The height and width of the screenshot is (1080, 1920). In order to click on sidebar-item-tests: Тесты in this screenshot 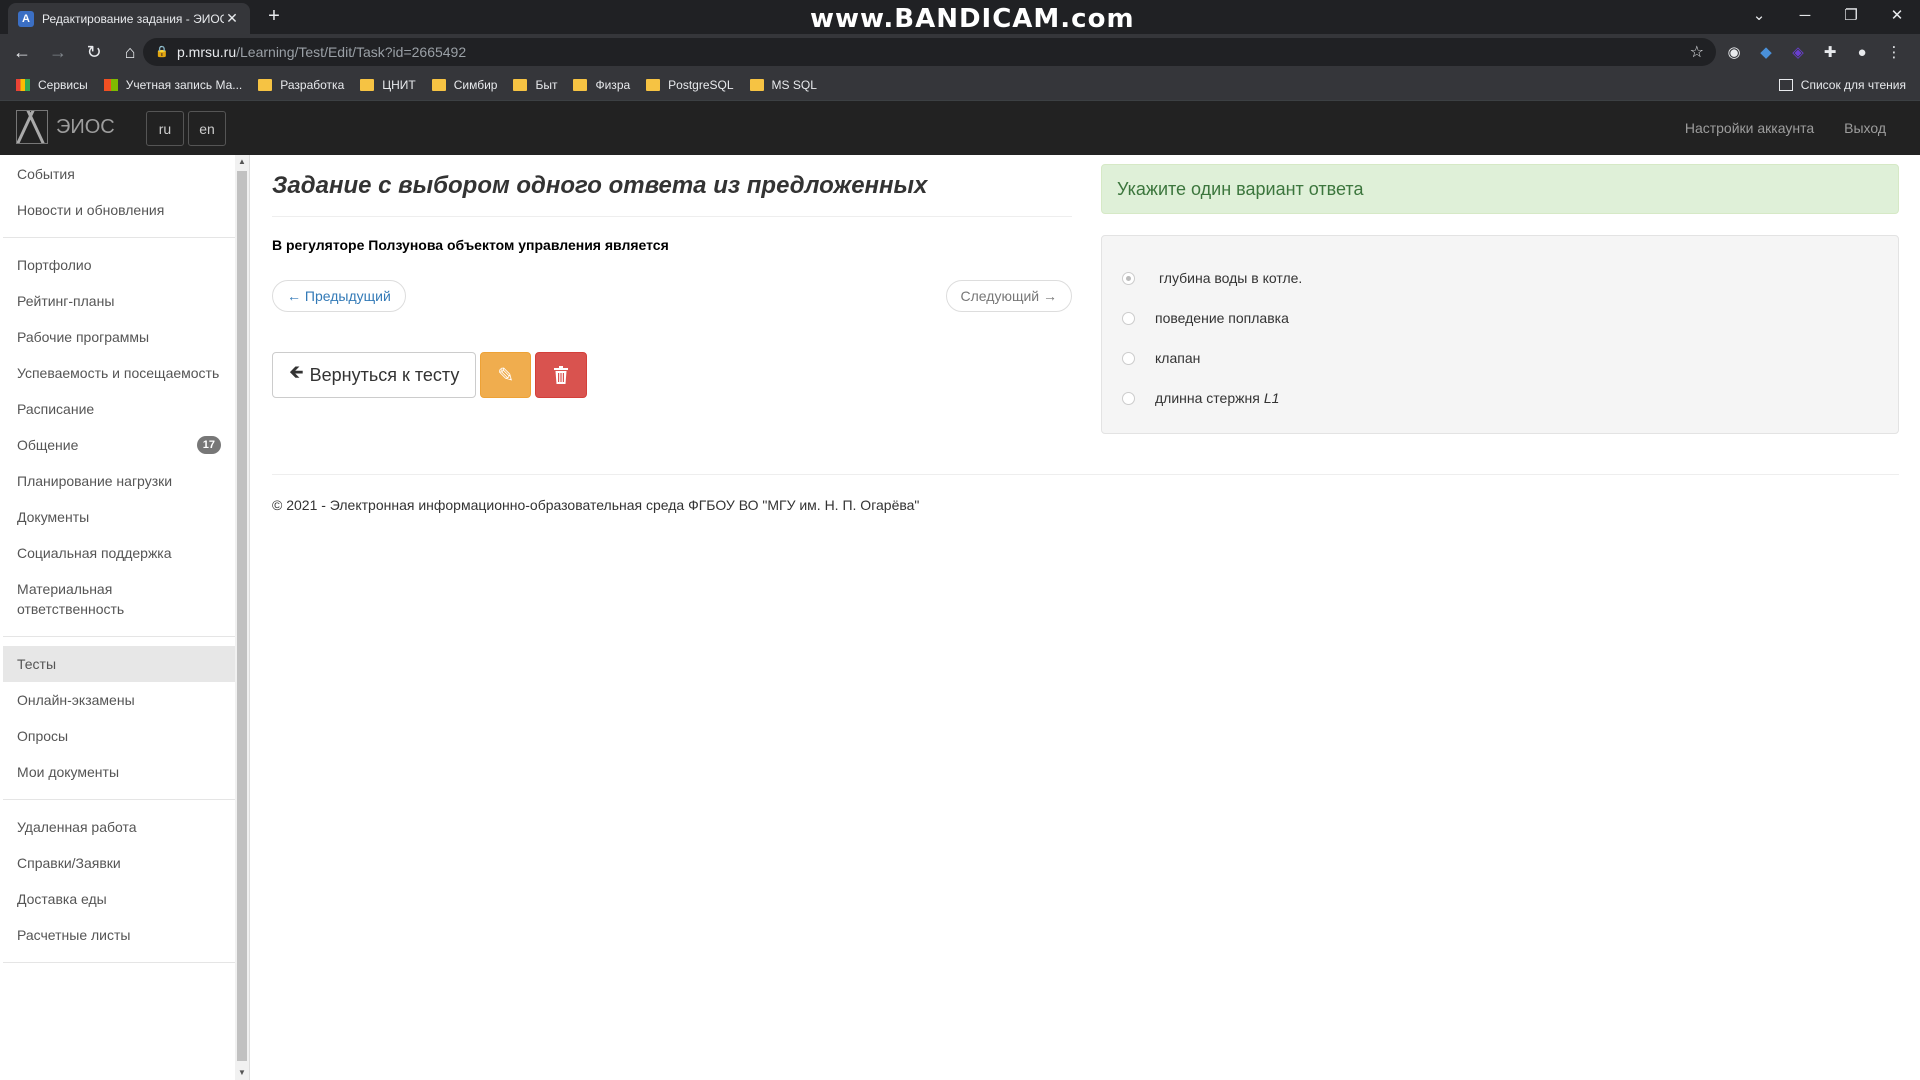, I will do `click(119, 664)`.